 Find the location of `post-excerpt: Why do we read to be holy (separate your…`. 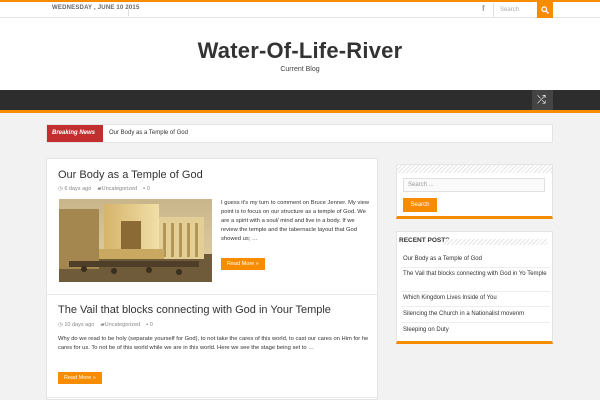

post-excerpt: Why do we read to be holy (separate your… is located at coordinates (213, 343).